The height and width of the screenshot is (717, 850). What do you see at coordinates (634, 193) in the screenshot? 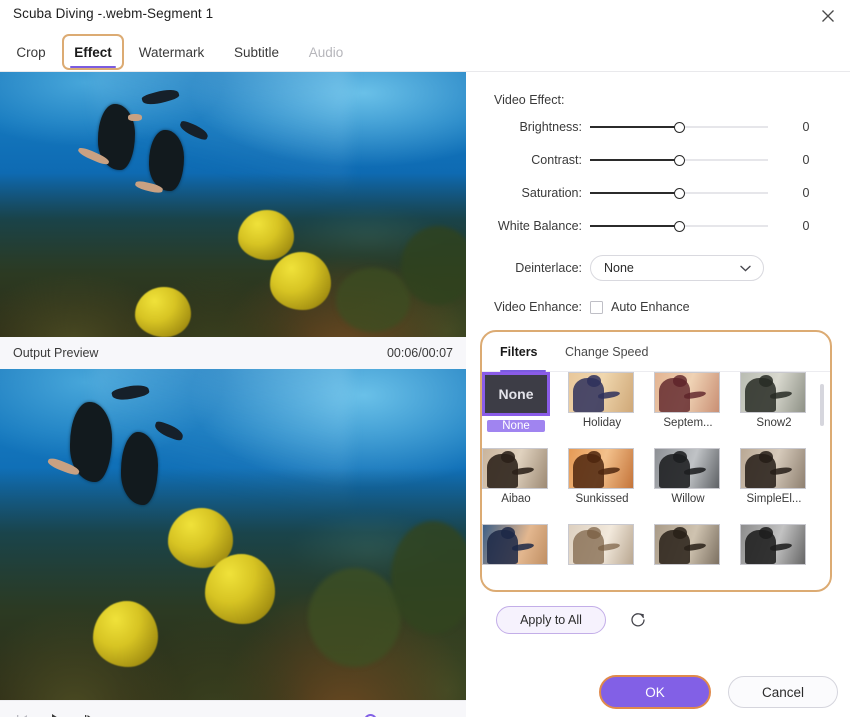
I see `saturation-fill` at bounding box center [634, 193].